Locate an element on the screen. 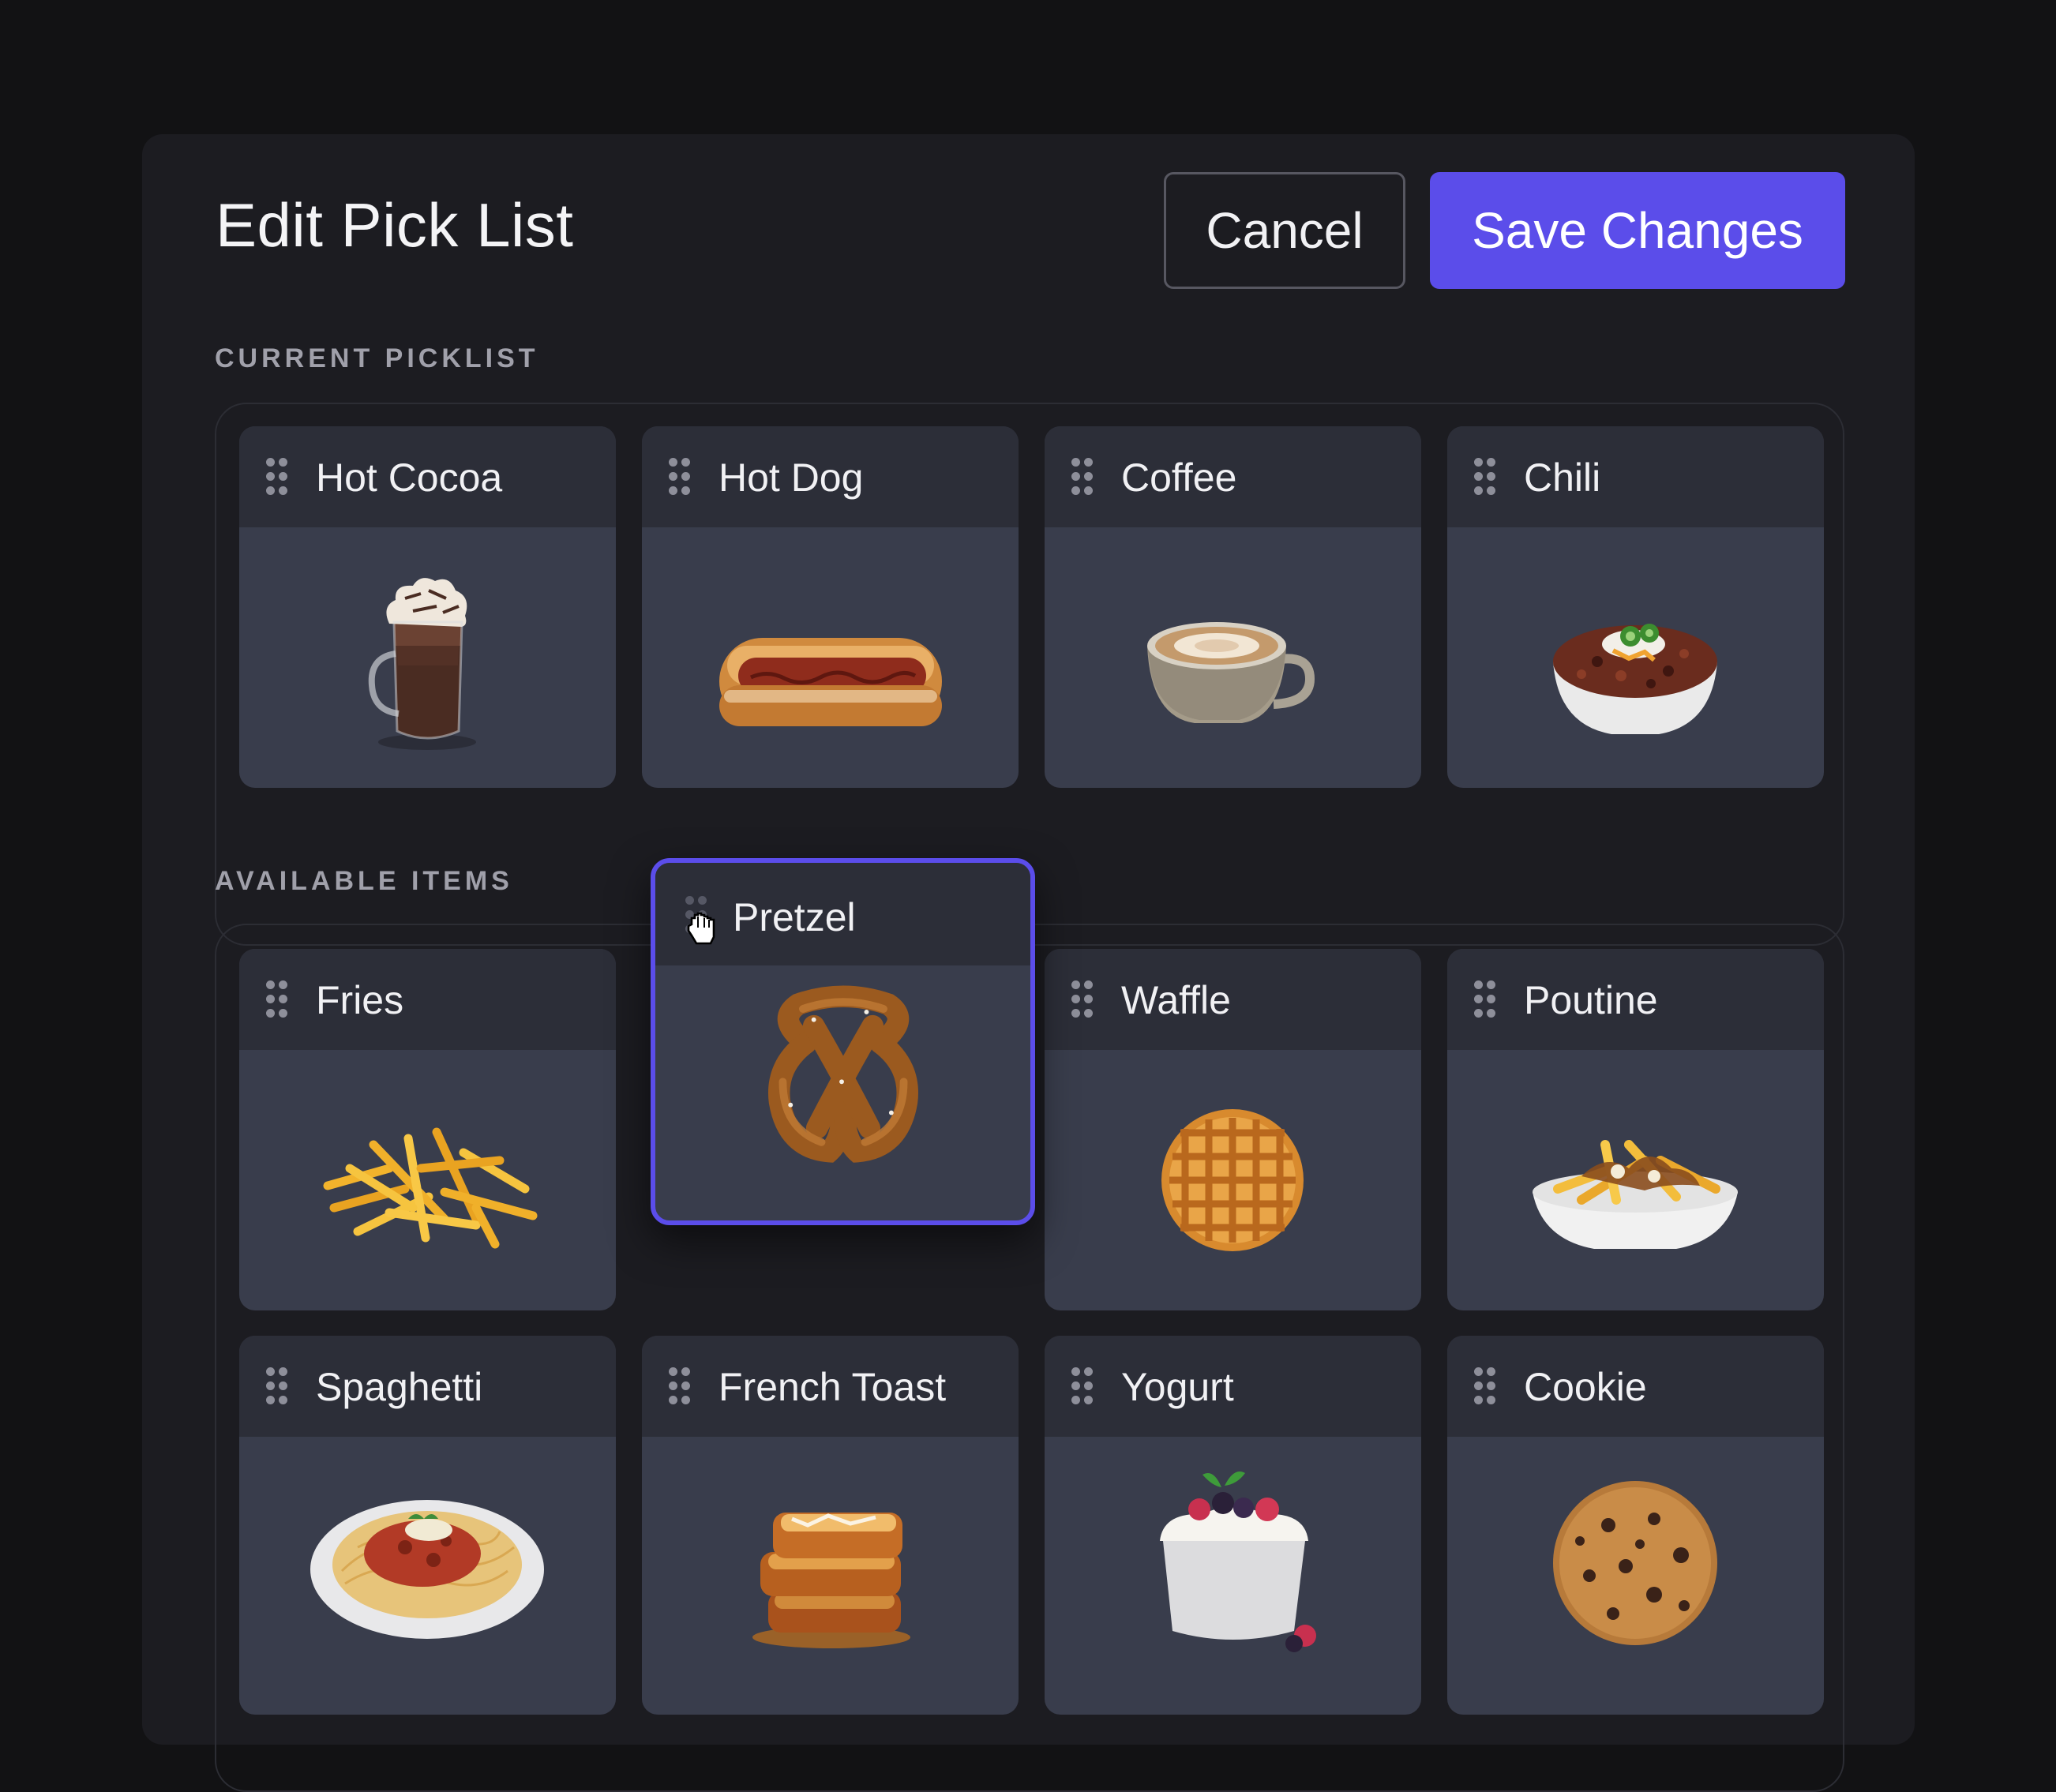 The width and height of the screenshot is (2056, 1792). available-card-waffle: Waffle is located at coordinates (1233, 1129).